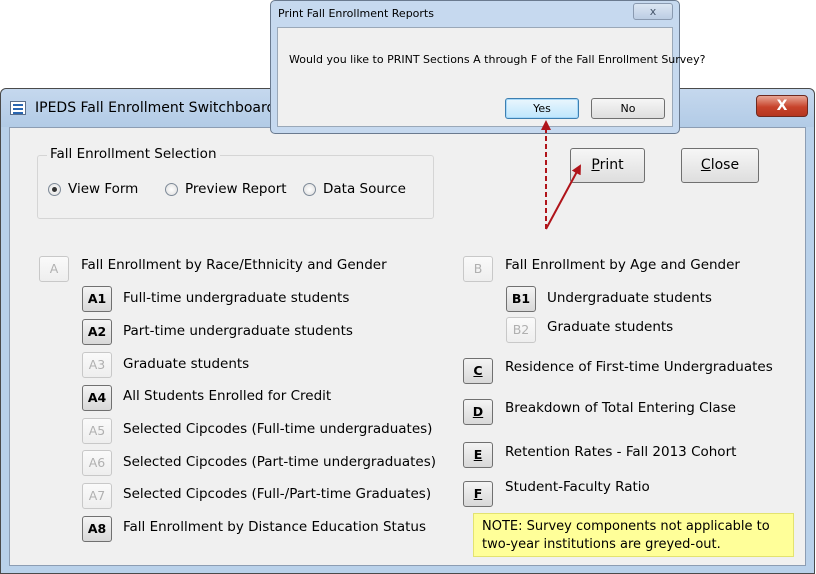  I want to click on section-b-title: Fall Enrollment by Age and Gender, so click(622, 265).